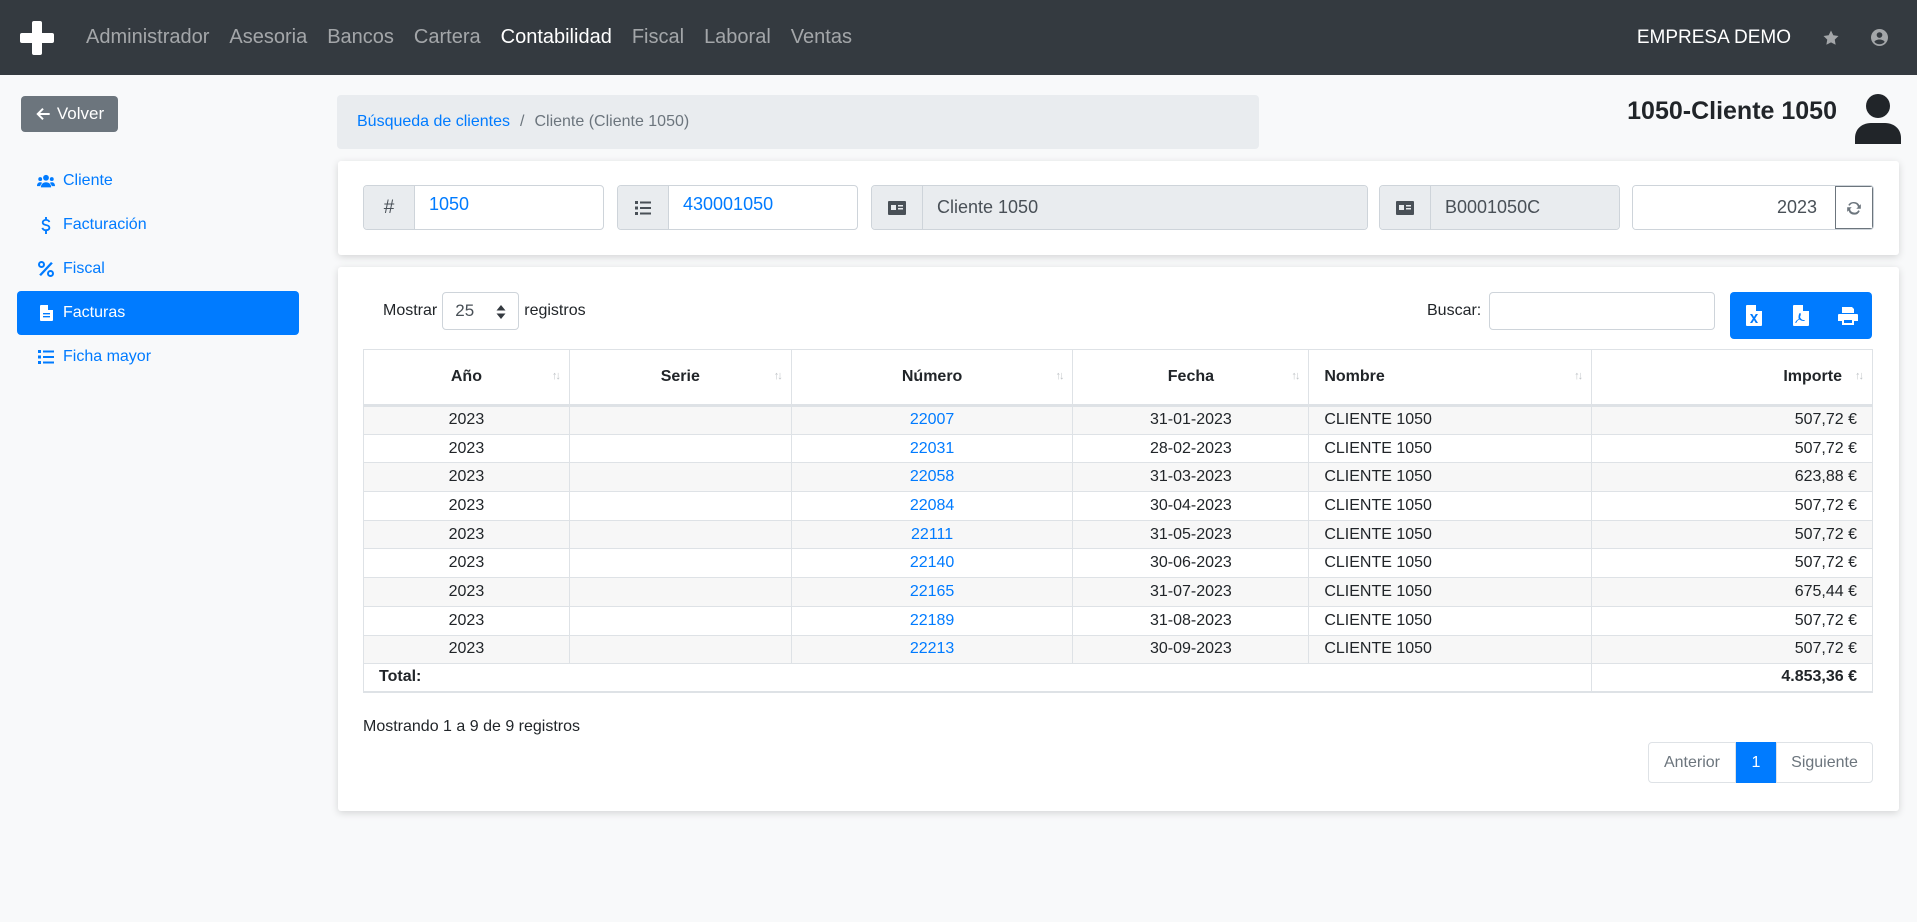  What do you see at coordinates (1732, 678) in the screenshot?
I see `total-value: 4.853,36 €` at bounding box center [1732, 678].